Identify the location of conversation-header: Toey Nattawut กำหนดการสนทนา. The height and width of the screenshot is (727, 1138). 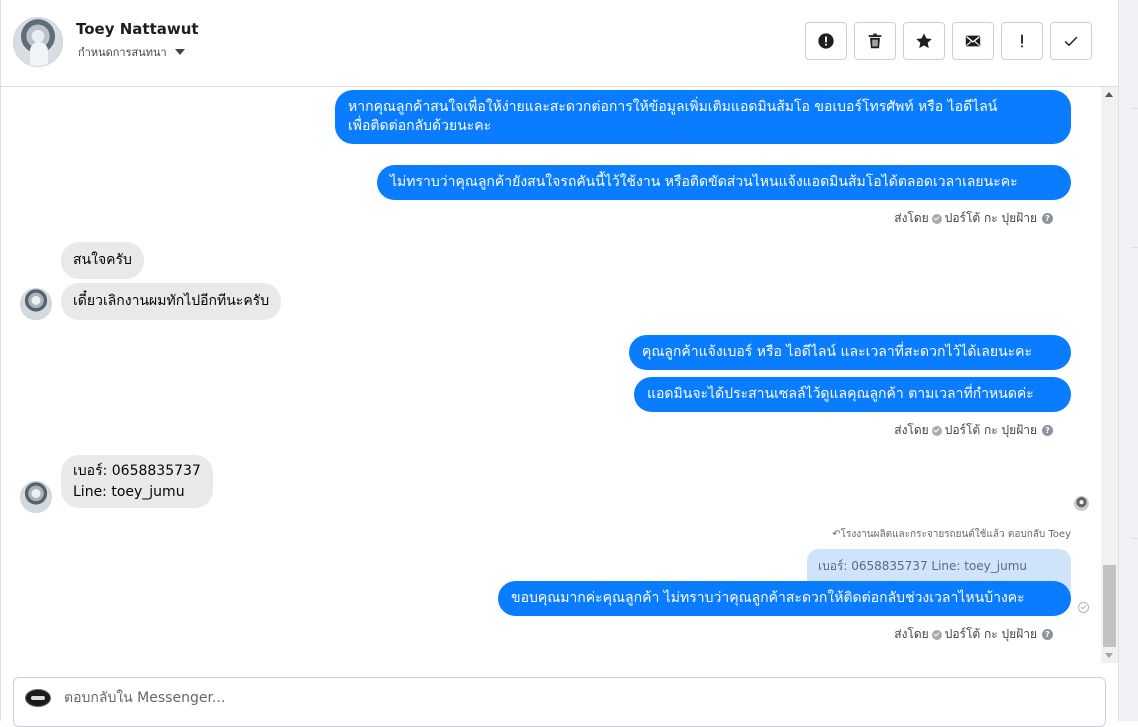
(560, 43).